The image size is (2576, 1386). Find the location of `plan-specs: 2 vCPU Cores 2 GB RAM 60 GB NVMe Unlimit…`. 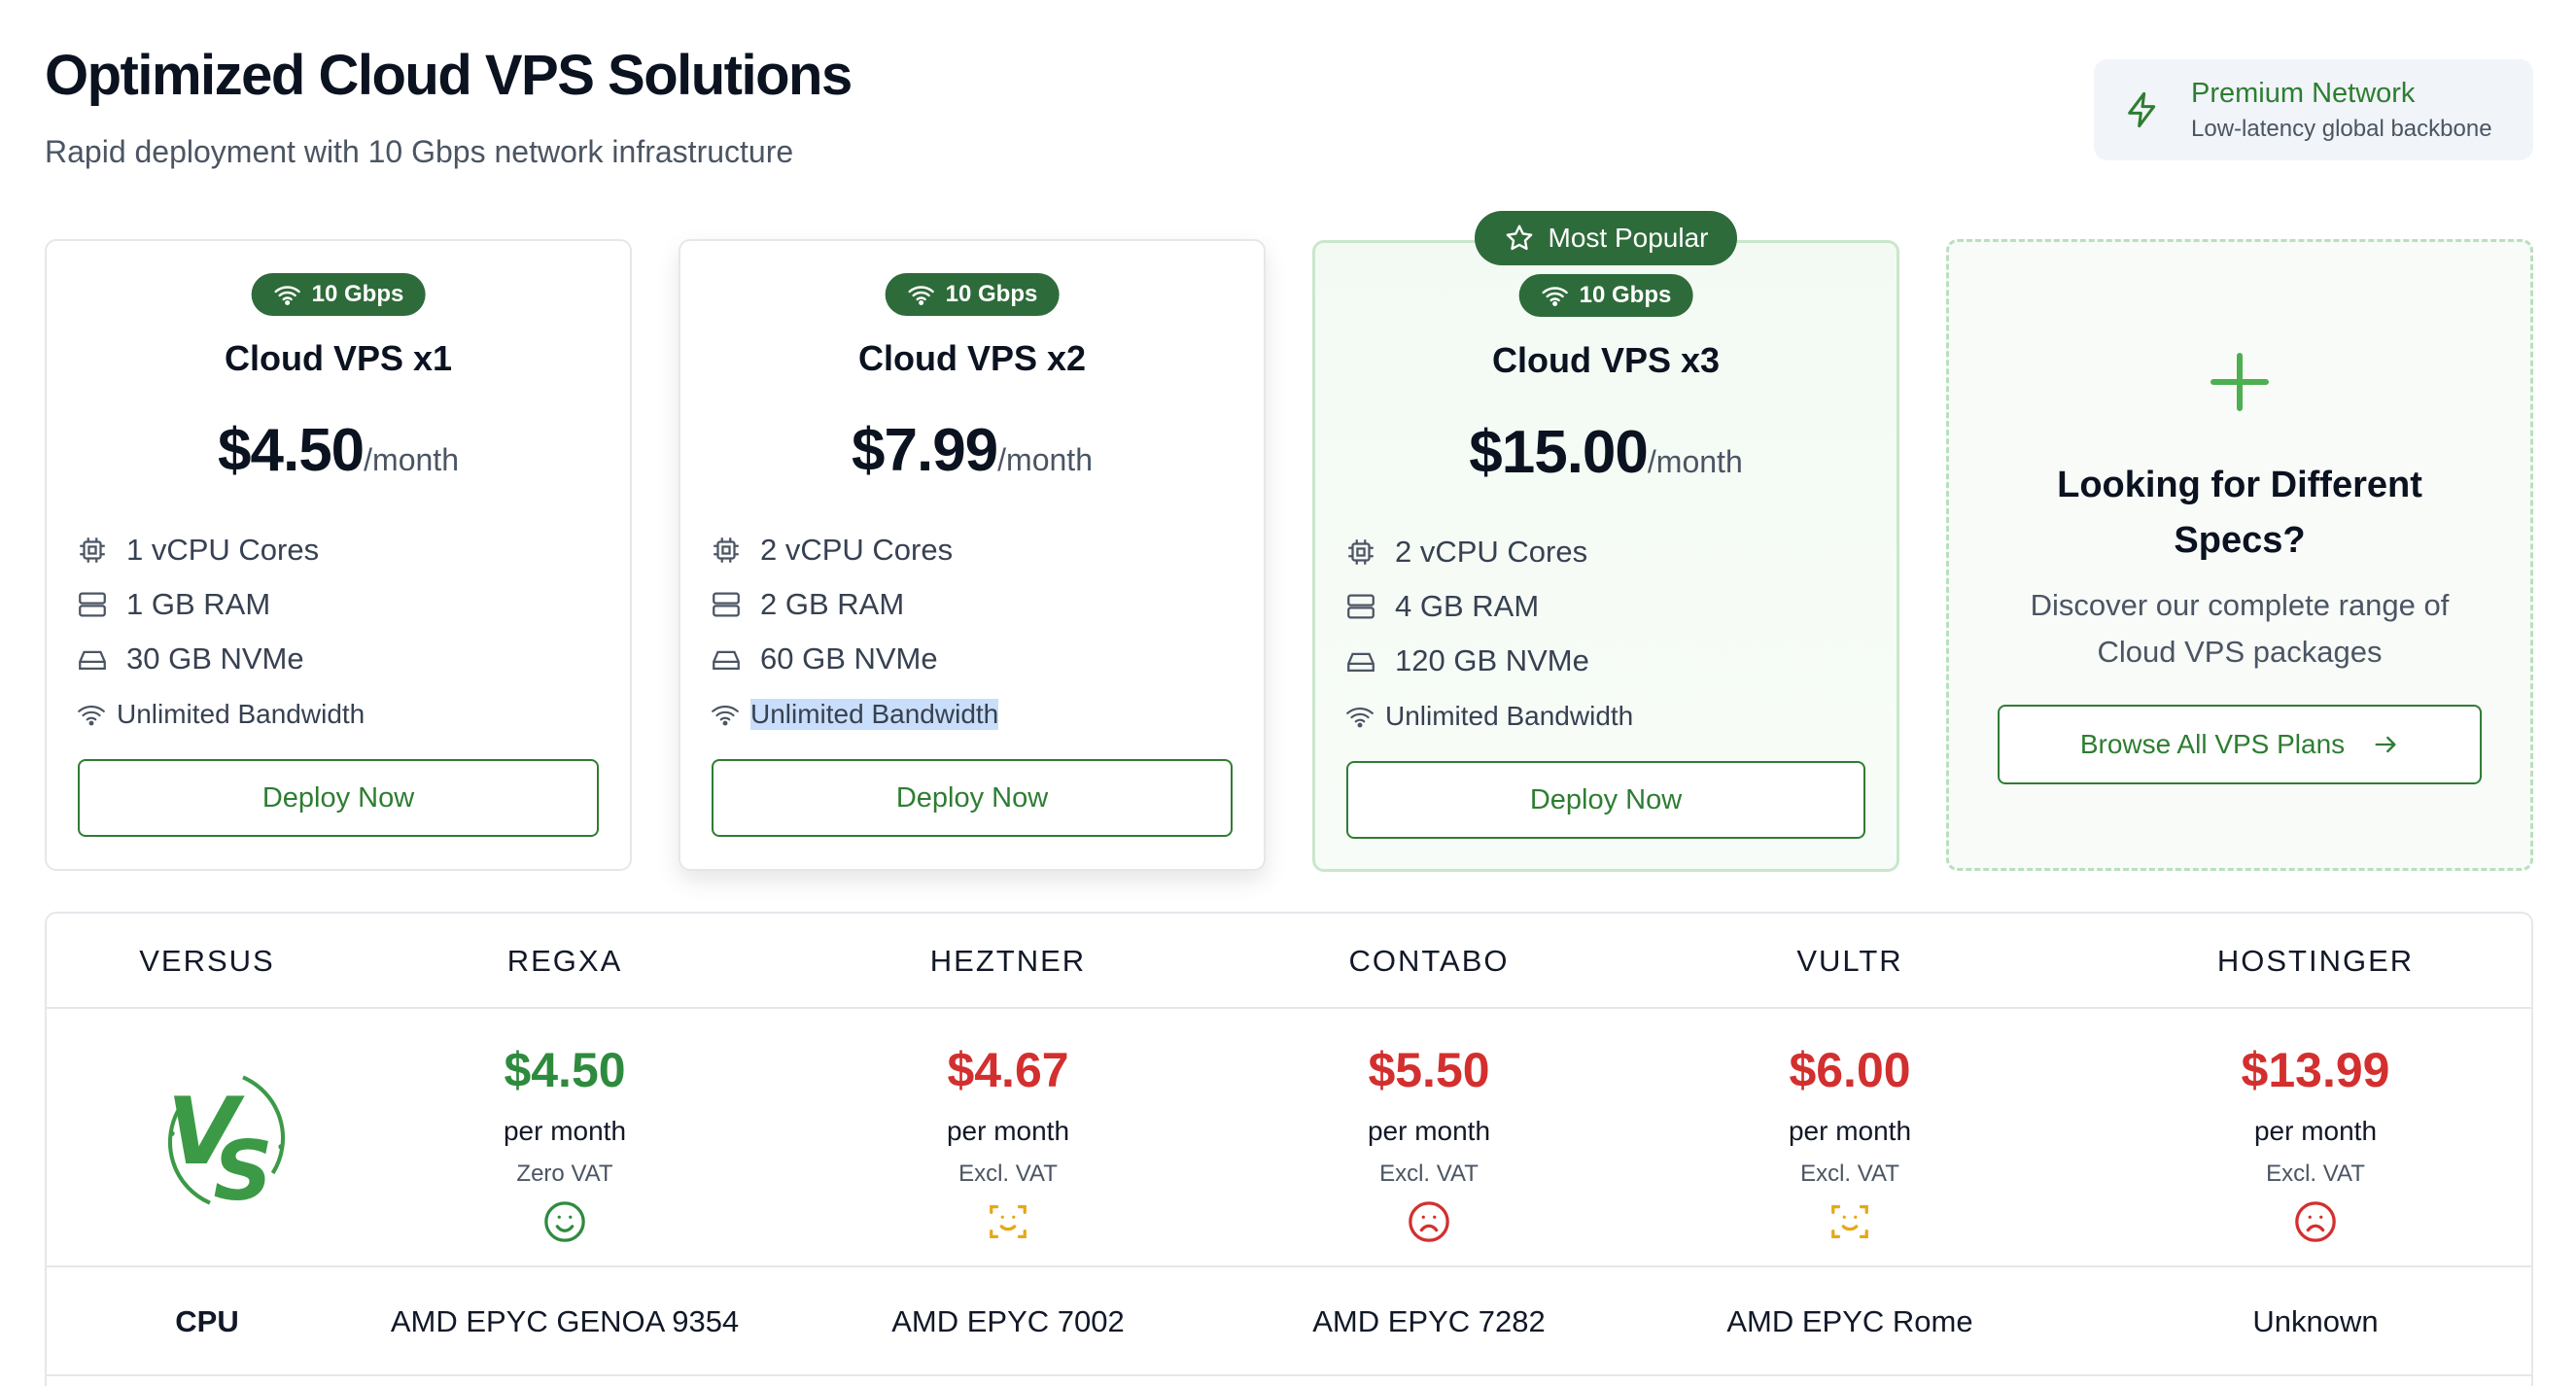

plan-specs: 2 vCPU Cores 2 GB RAM 60 GB NVMe Unlimit… is located at coordinates (854, 633).